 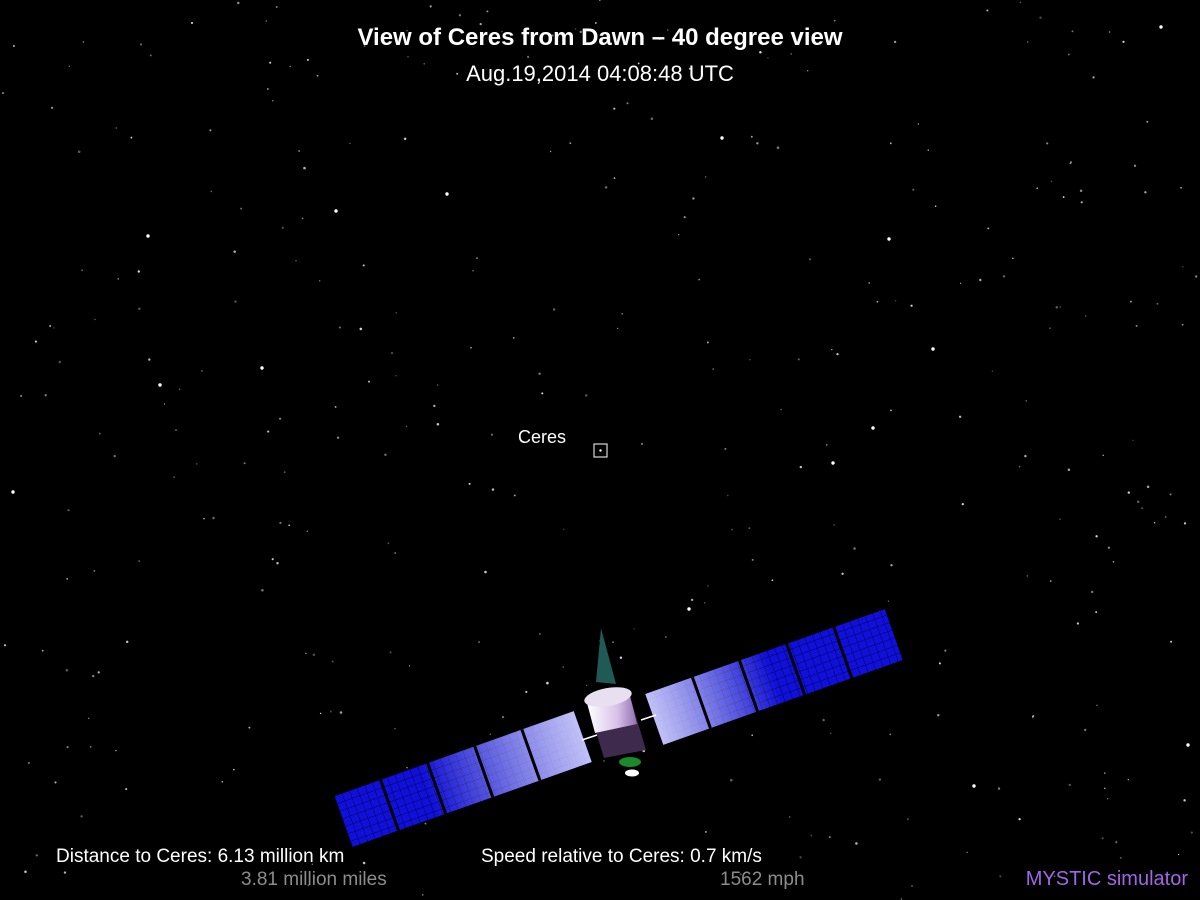 I want to click on dawn-spacecraft, so click(x=618, y=728).